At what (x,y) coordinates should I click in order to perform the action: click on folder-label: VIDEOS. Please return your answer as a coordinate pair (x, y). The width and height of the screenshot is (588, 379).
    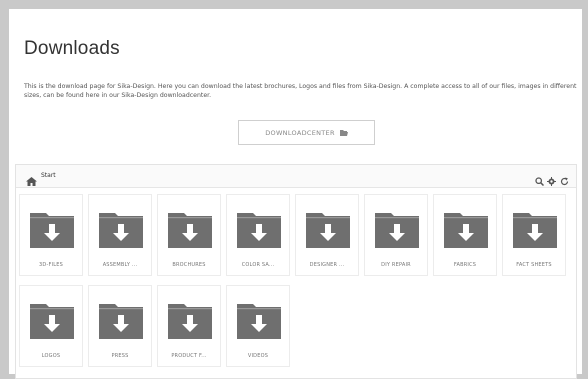
    Looking at the image, I should click on (258, 356).